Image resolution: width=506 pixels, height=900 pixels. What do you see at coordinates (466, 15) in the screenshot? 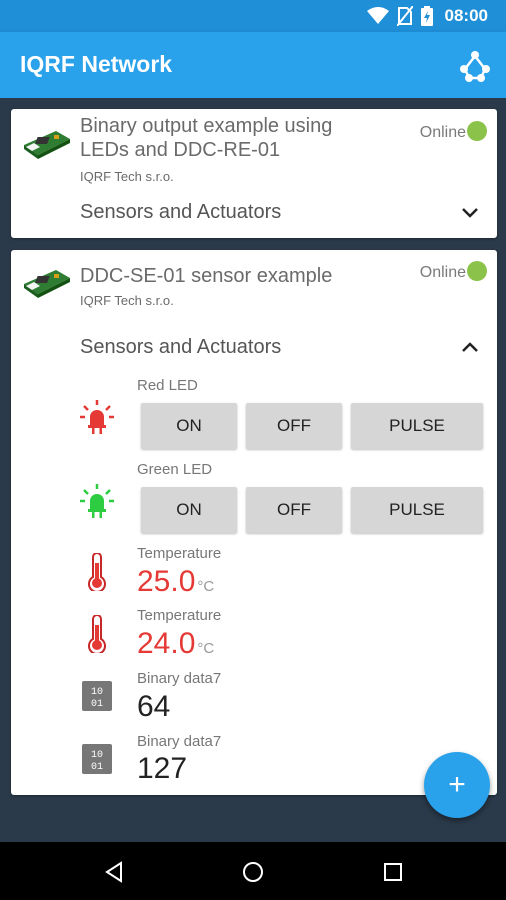
I see `clock: 08:00` at bounding box center [466, 15].